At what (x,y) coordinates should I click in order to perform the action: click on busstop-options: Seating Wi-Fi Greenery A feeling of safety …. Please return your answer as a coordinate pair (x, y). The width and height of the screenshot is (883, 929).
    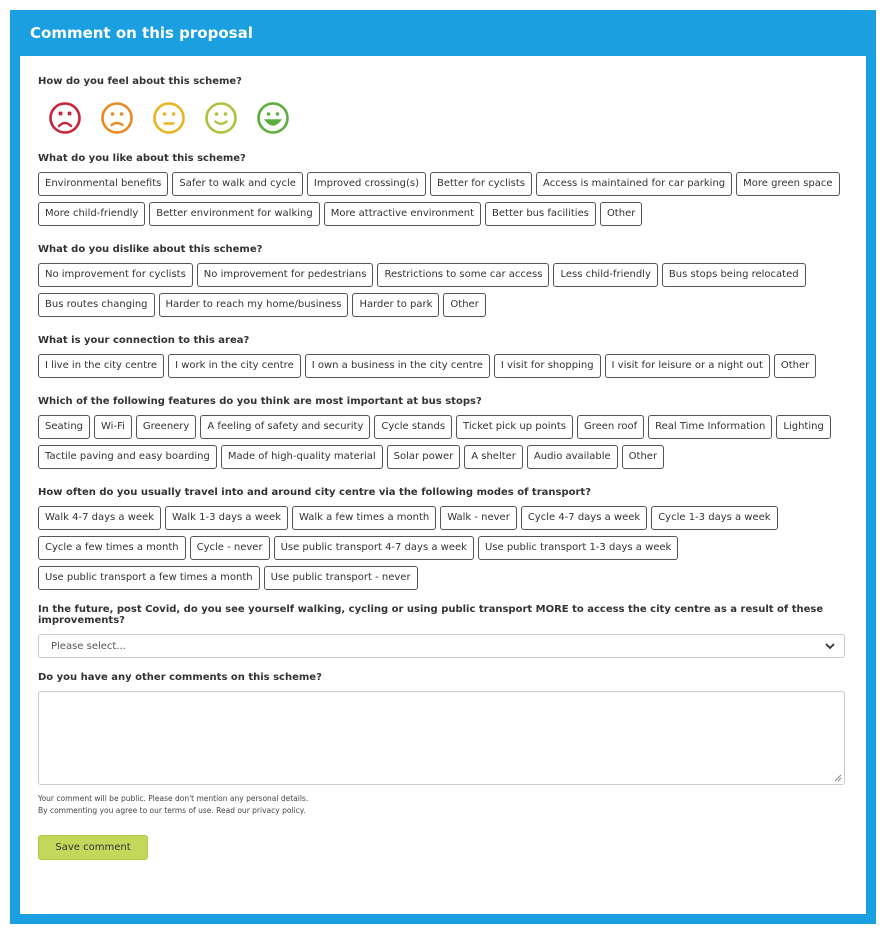
    Looking at the image, I should click on (443, 442).